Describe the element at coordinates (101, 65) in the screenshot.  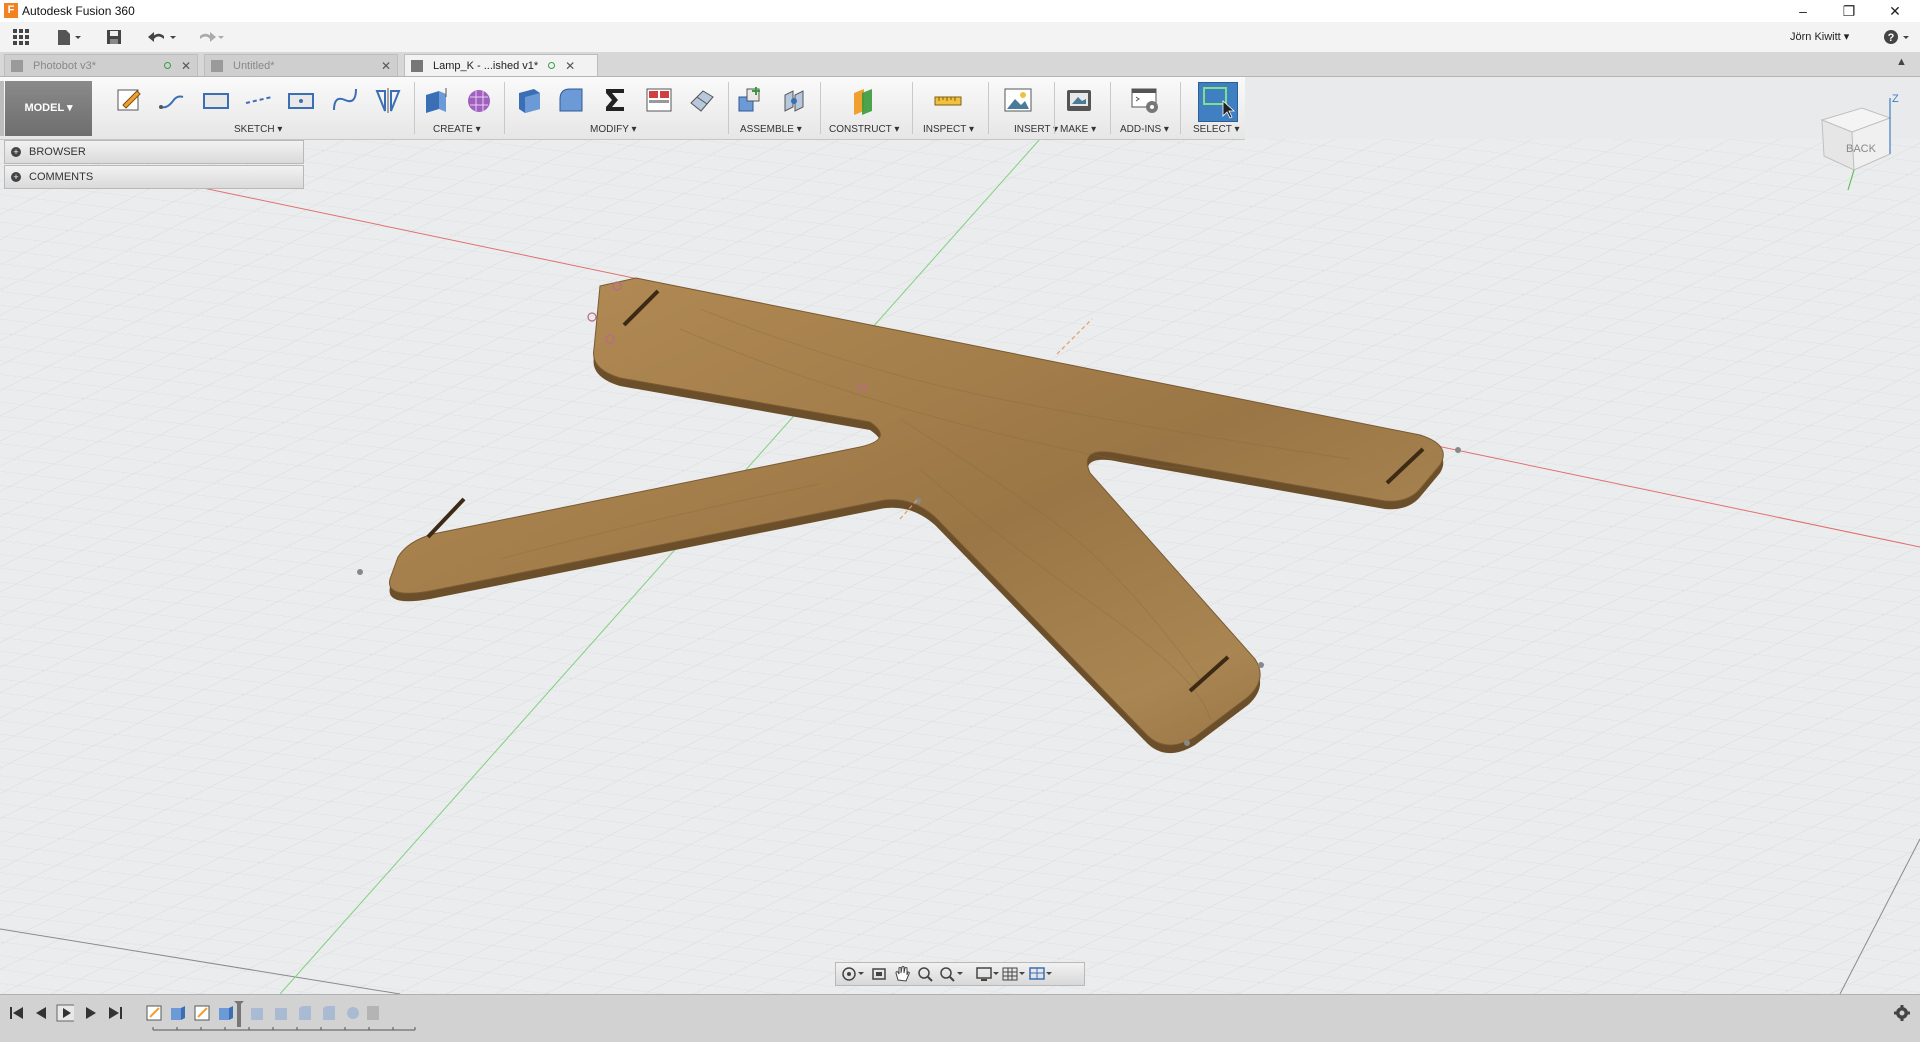
I see `tab-photobot: Photobot v3* ✕` at that location.